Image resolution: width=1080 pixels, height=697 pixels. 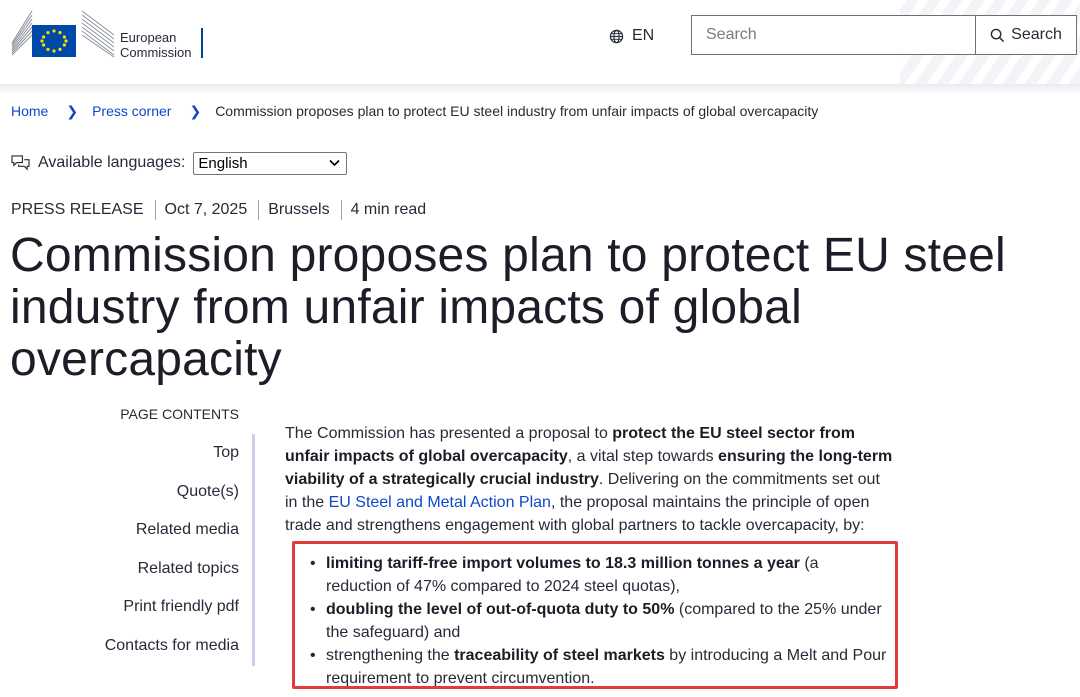 What do you see at coordinates (559, 655) in the screenshot?
I see `bullet-bold: traceability of steel markets` at bounding box center [559, 655].